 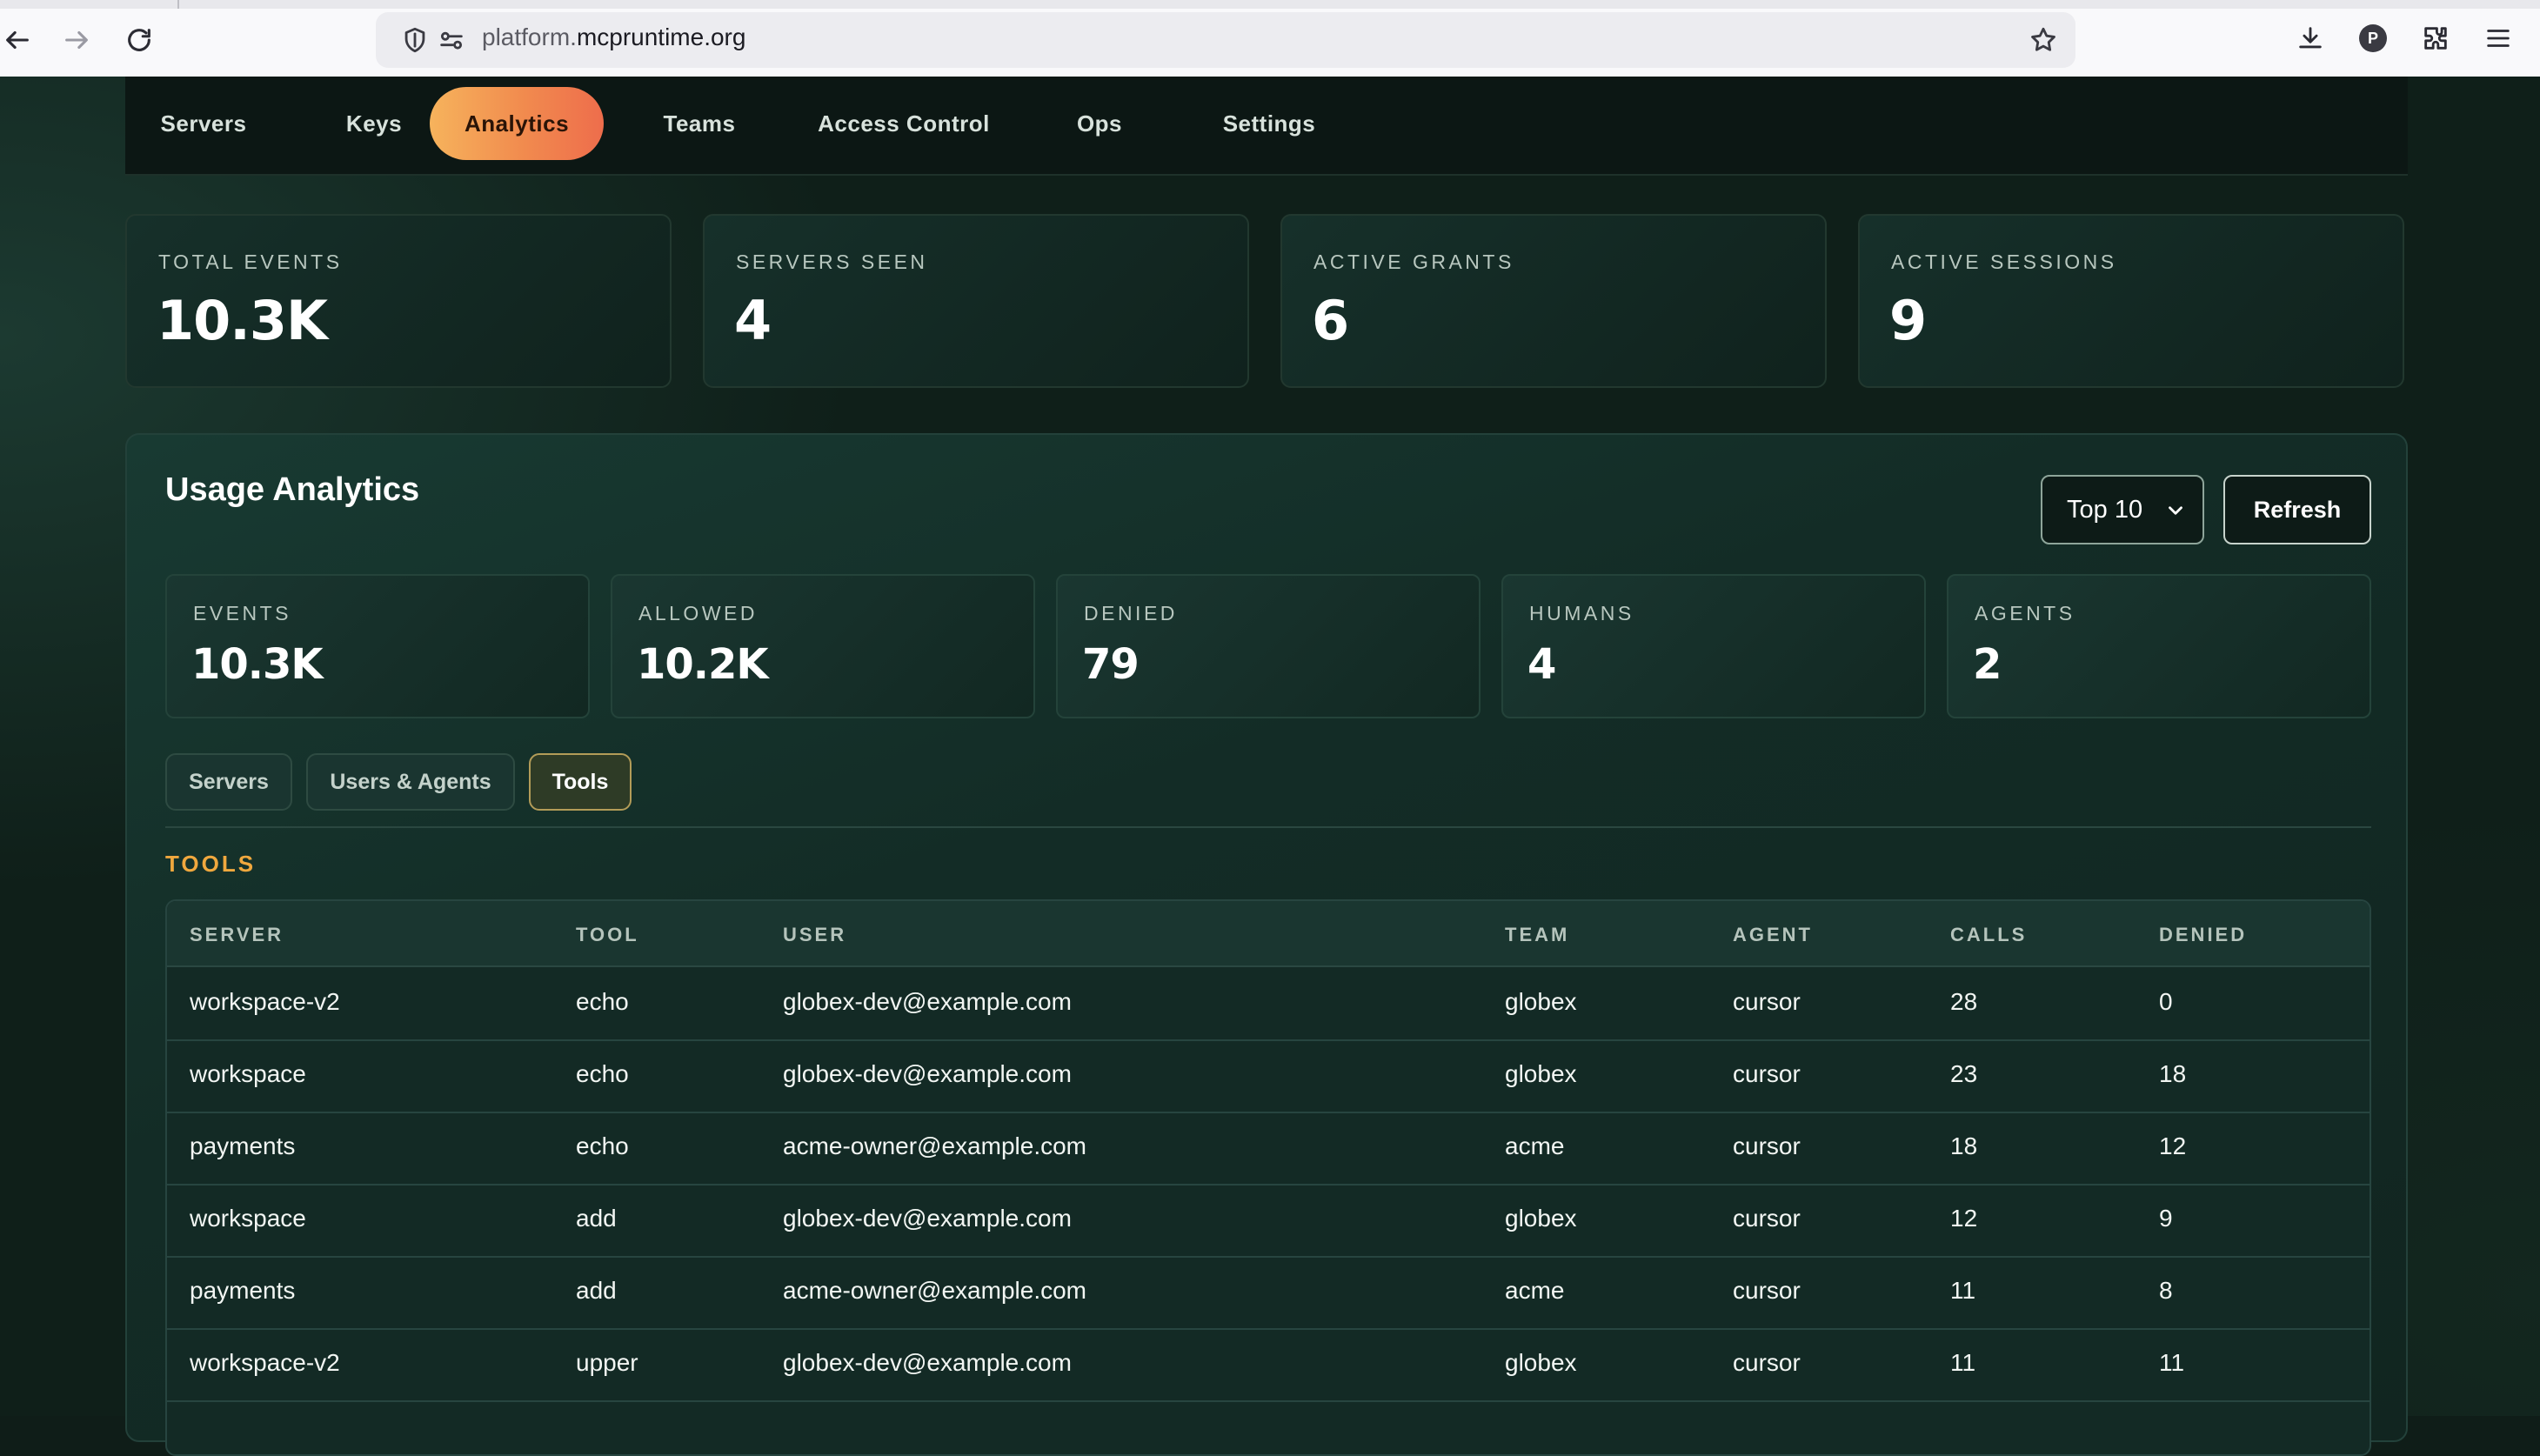 I want to click on stat-label: SERVERS SEEN, so click(x=832, y=261).